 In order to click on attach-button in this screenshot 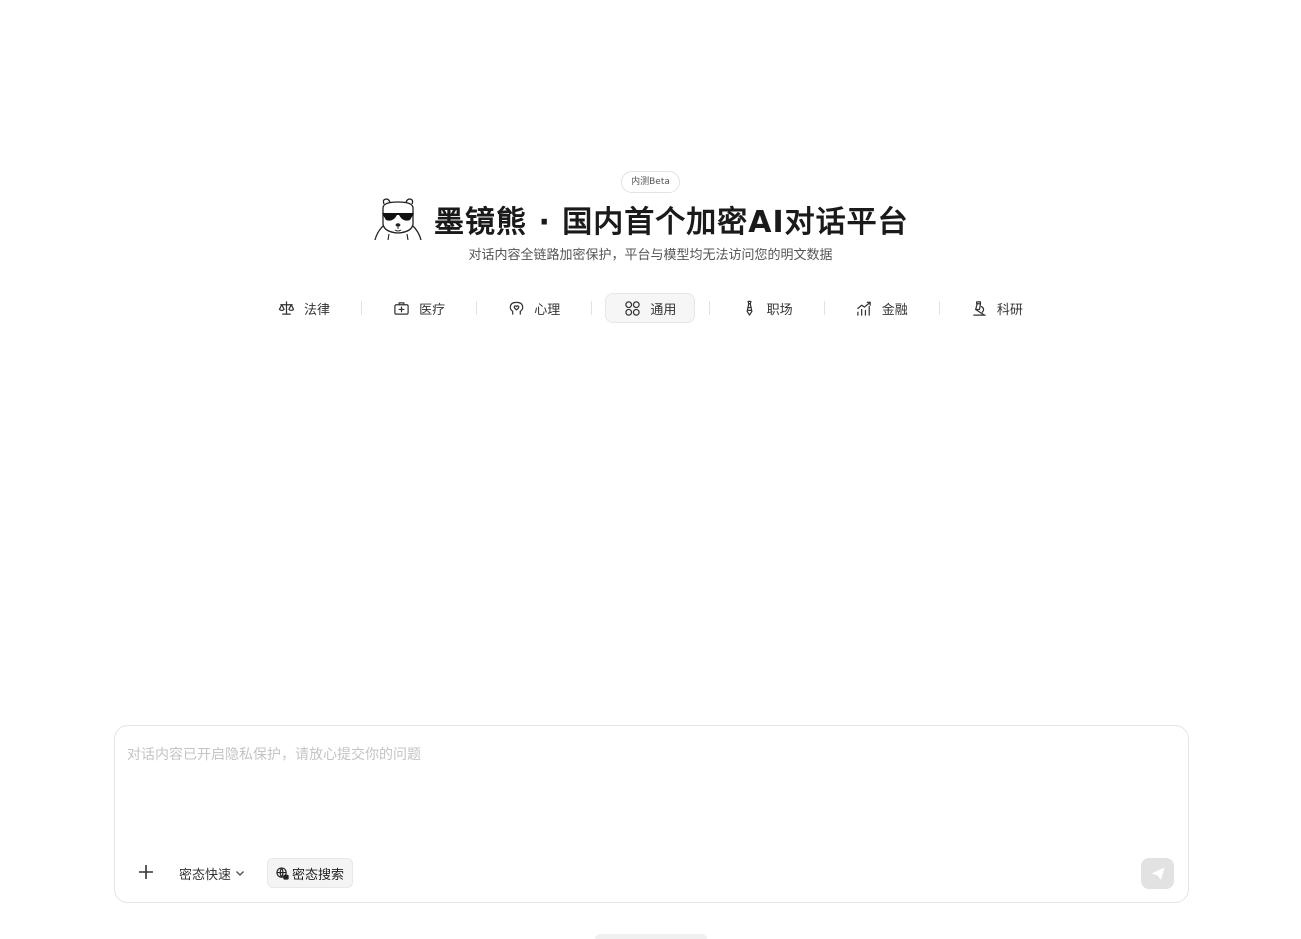, I will do `click(146, 872)`.